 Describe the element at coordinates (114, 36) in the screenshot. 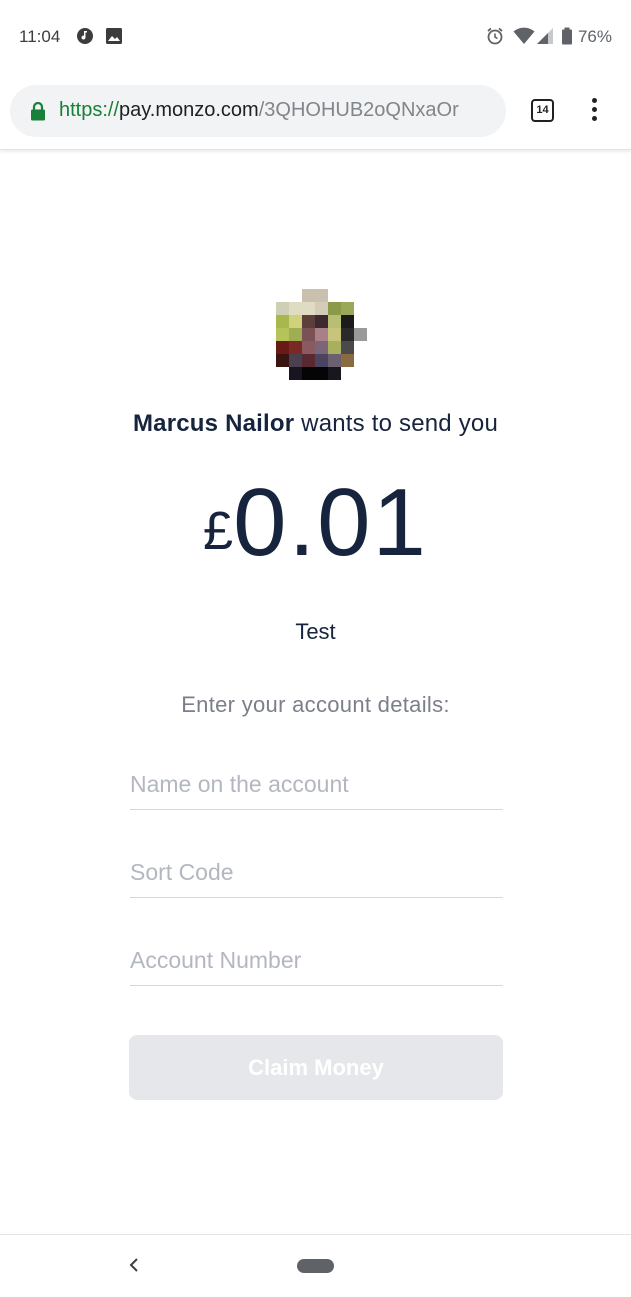

I see `image-icon` at that location.